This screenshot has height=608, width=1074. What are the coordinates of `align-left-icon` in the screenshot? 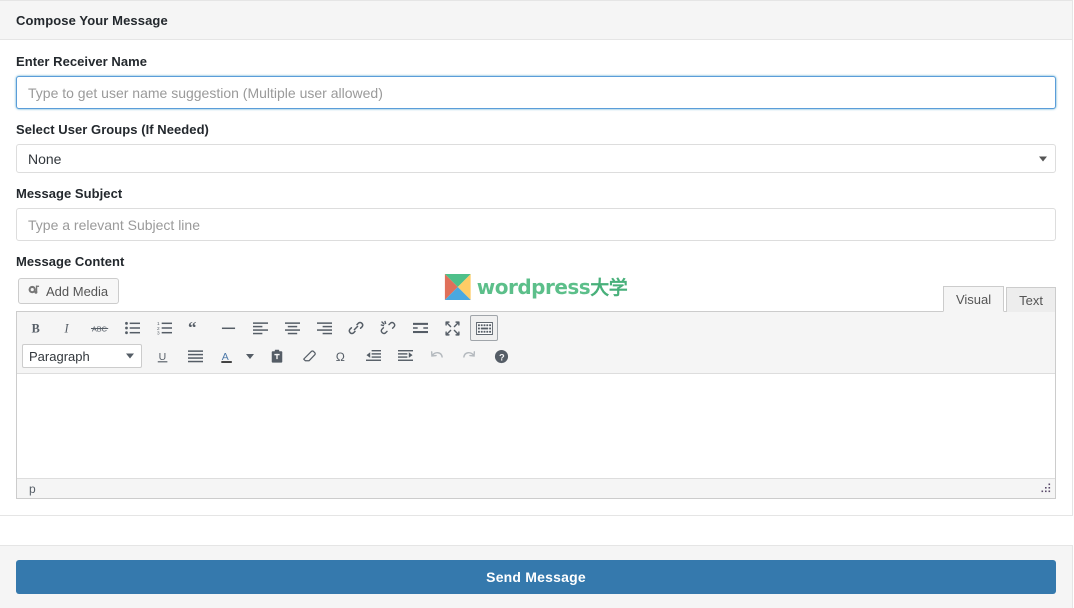 It's located at (260, 328).